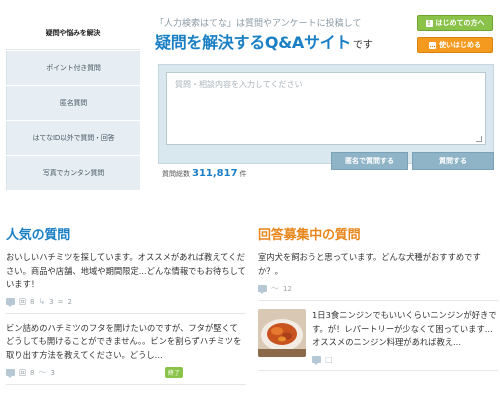 This screenshot has width=500, height=416. I want to click on popular-questions-title: 人気の質問, so click(38, 235).